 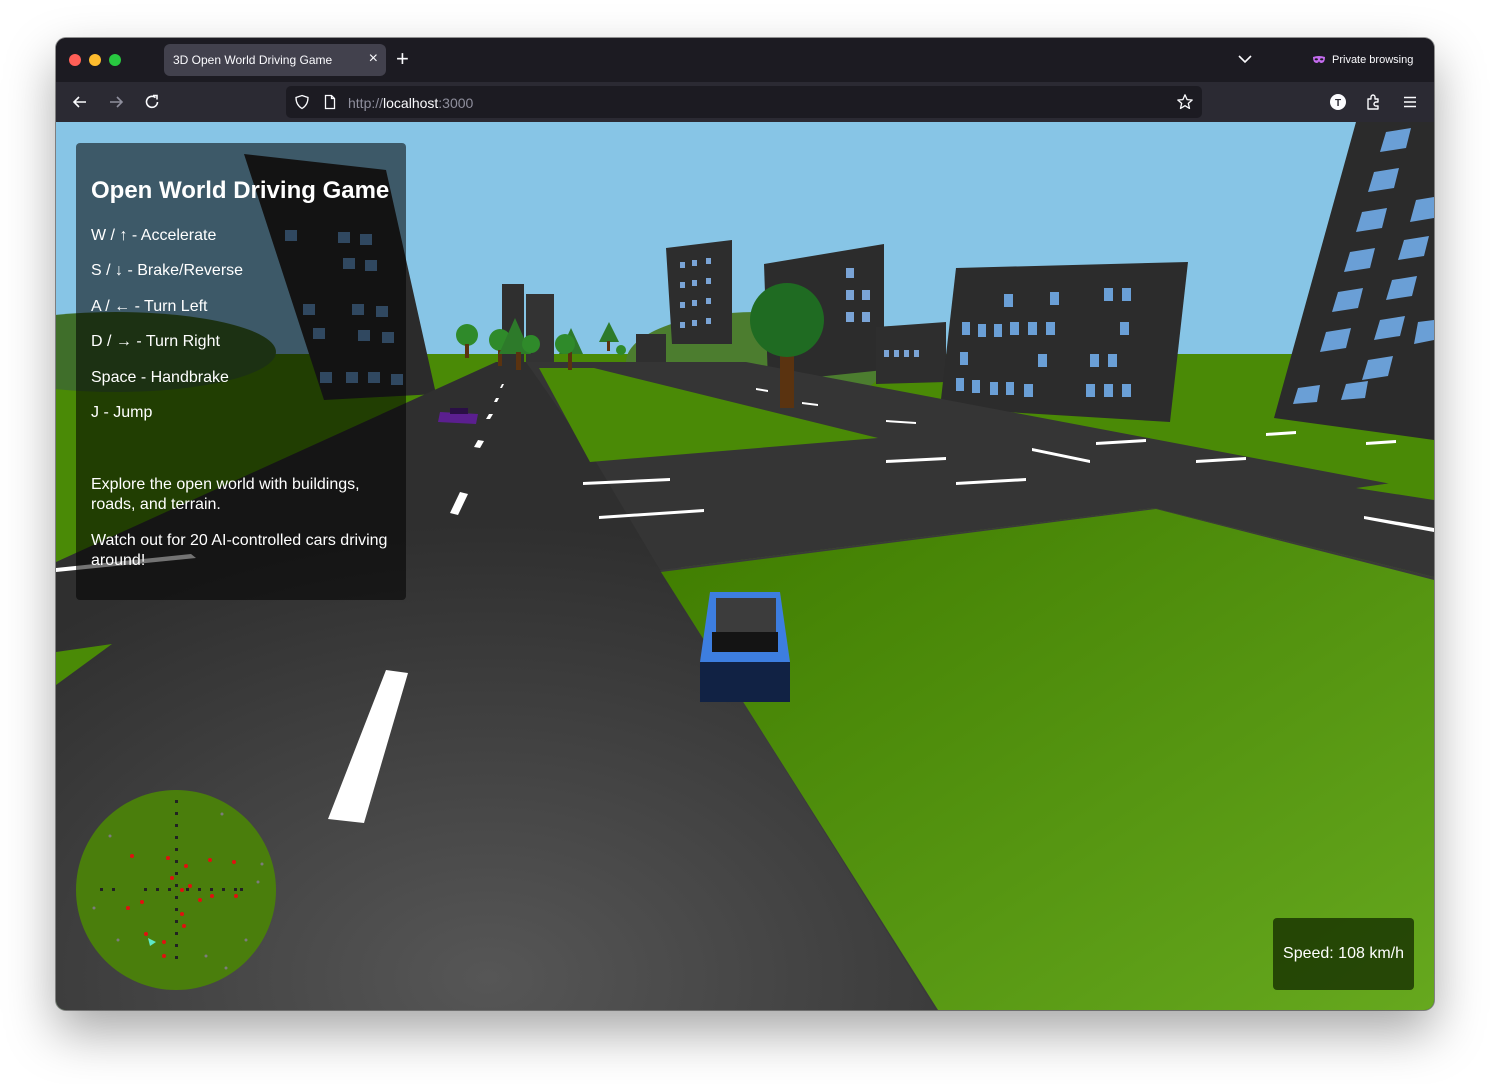 I want to click on player-car, so click(x=745, y=647).